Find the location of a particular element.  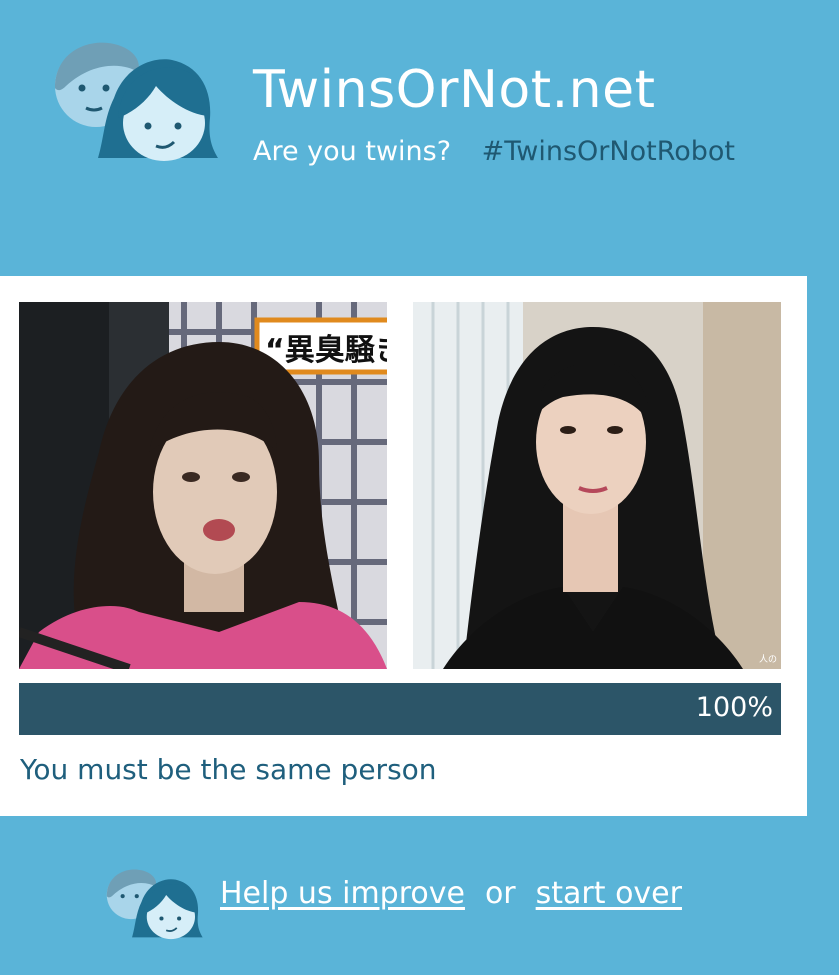

footer-links: Help us improve or start over is located at coordinates (451, 894).